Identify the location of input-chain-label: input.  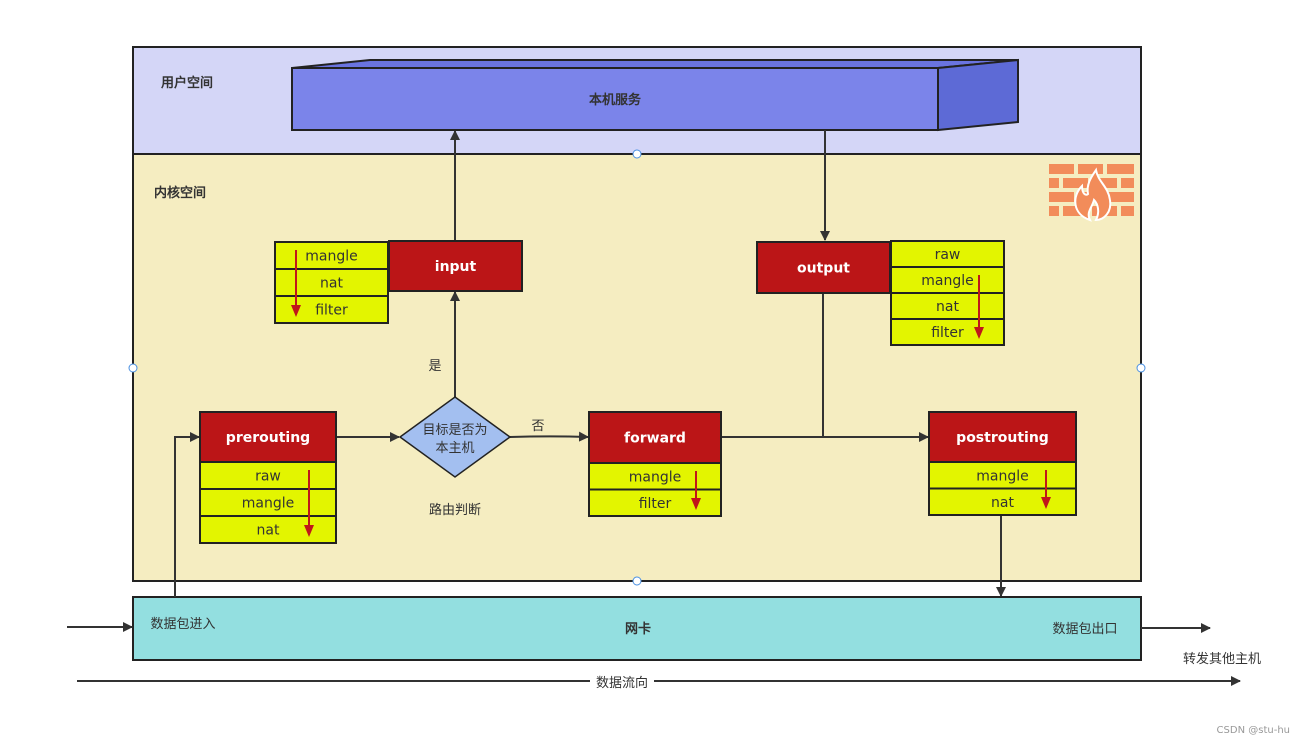
(456, 267).